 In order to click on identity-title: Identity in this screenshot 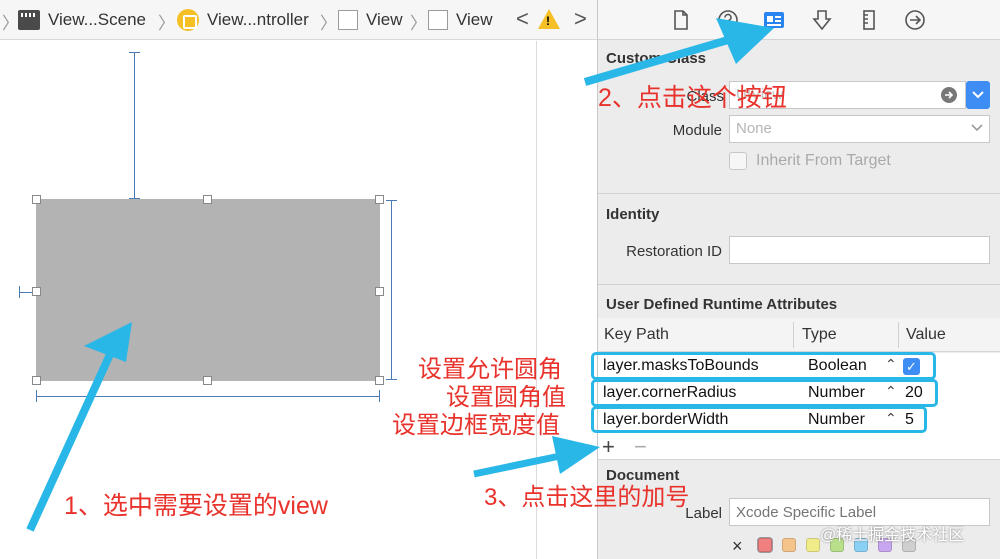, I will do `click(633, 214)`.